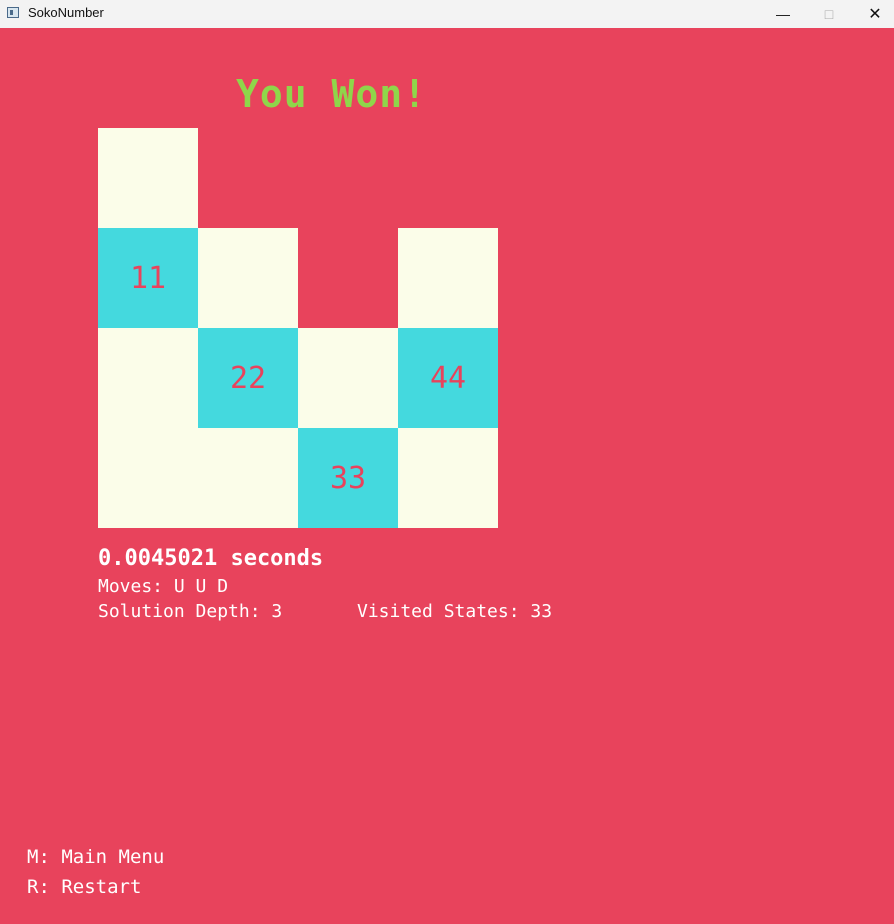 The image size is (894, 924). Describe the element at coordinates (66, 12) in the screenshot. I see `window-title: SokoNumber` at that location.